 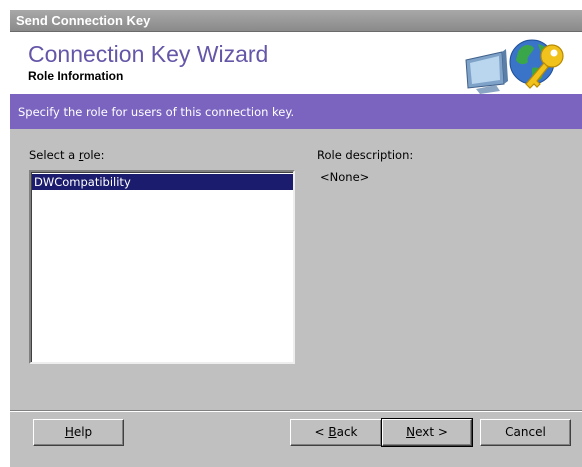 What do you see at coordinates (162, 182) in the screenshot?
I see `list-item: DWCompatibility` at bounding box center [162, 182].